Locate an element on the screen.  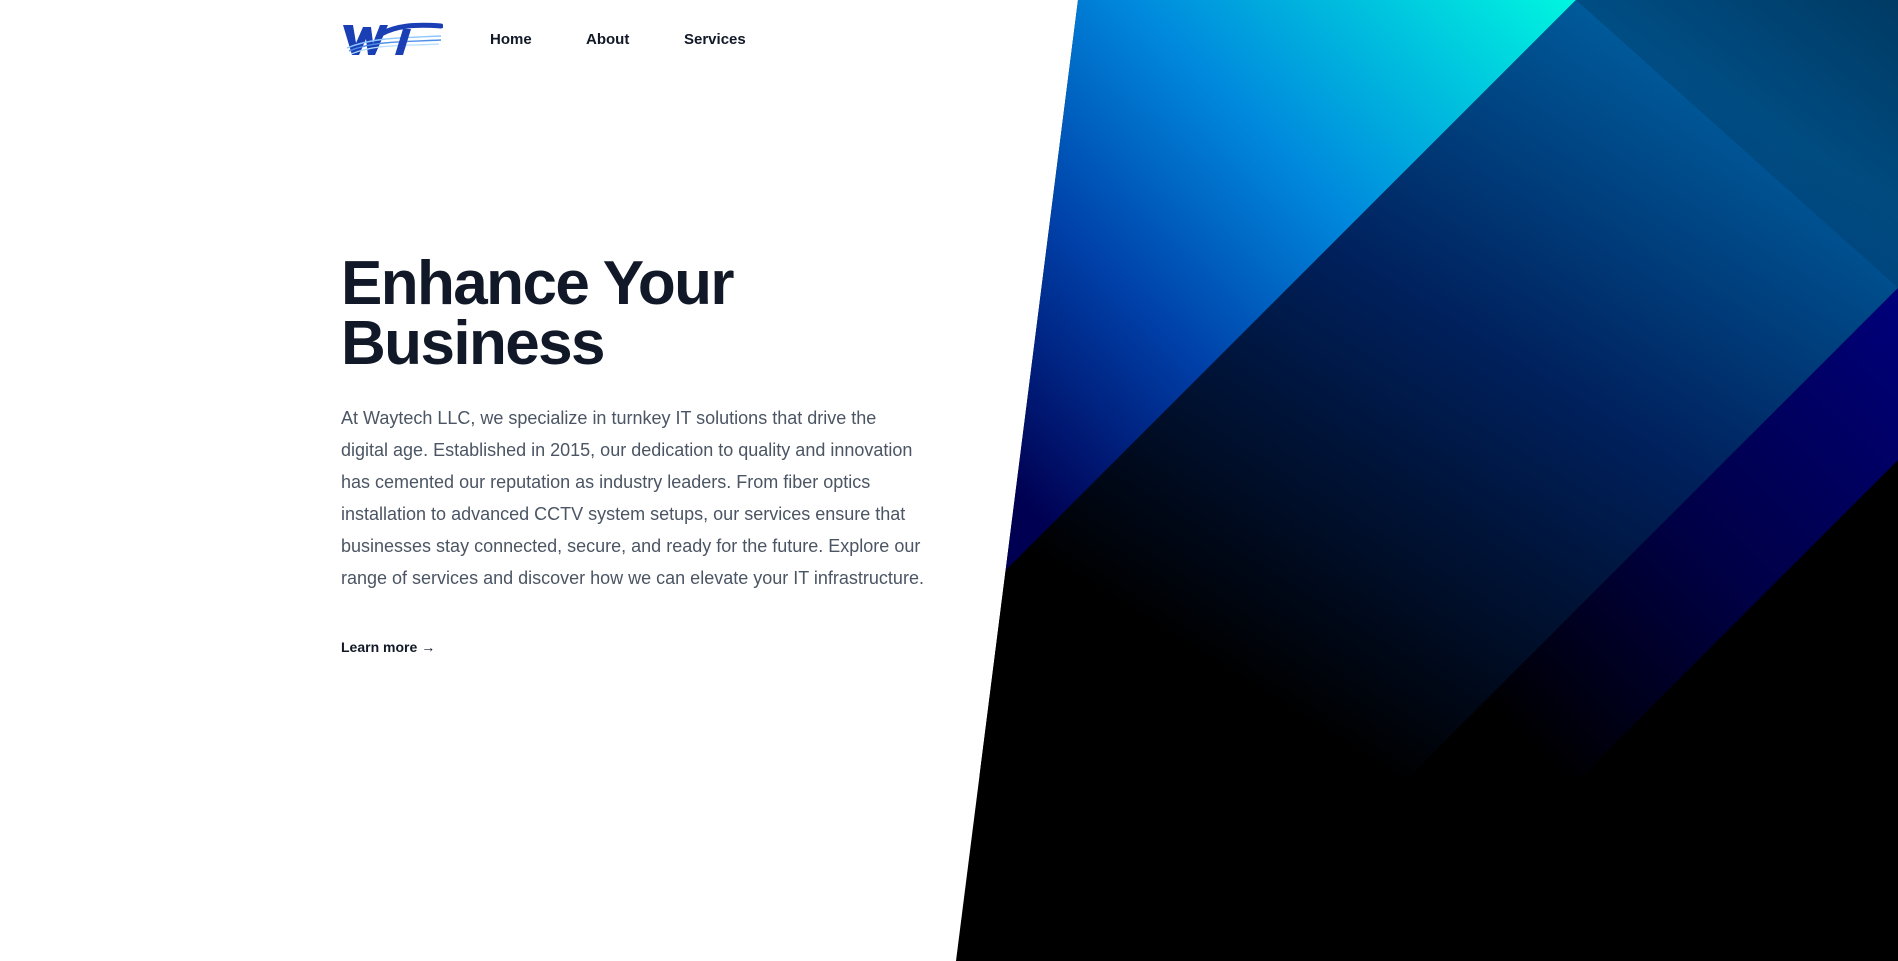
waytech-logo-icon is located at coordinates (393, 38).